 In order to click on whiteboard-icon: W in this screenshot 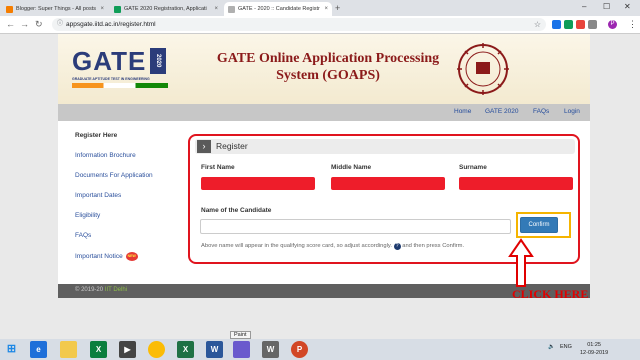, I will do `click(270, 349)`.